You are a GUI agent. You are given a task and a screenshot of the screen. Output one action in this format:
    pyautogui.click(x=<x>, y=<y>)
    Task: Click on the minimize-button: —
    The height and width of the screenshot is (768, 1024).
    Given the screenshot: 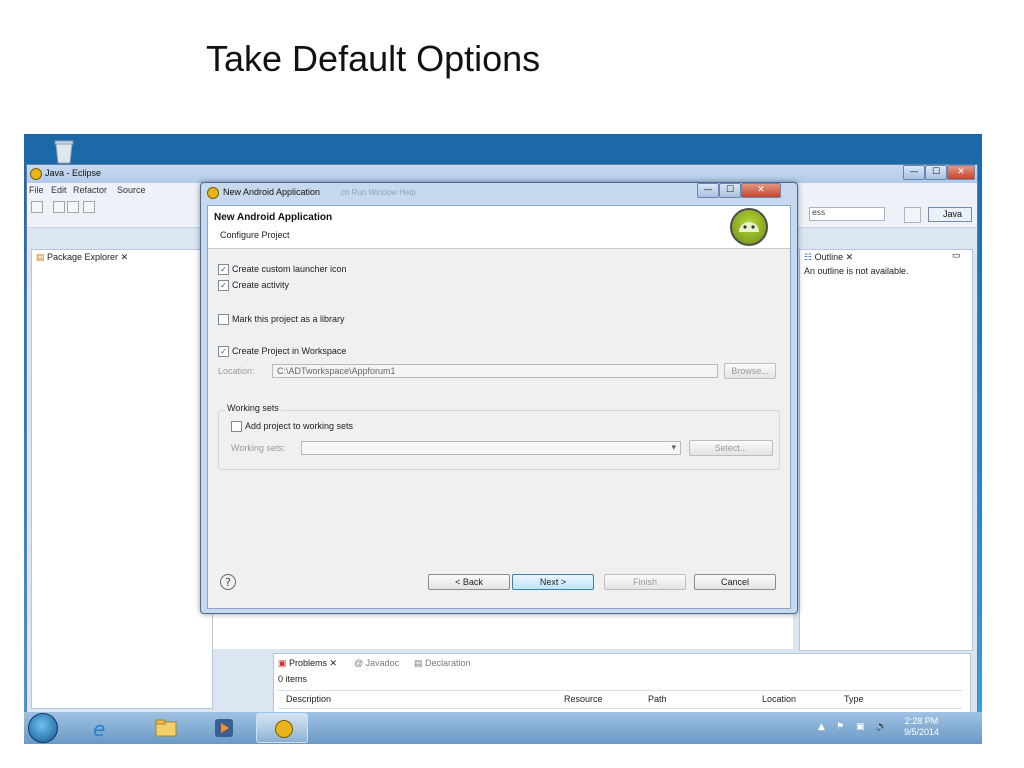 What is the action you would take?
    pyautogui.click(x=914, y=172)
    